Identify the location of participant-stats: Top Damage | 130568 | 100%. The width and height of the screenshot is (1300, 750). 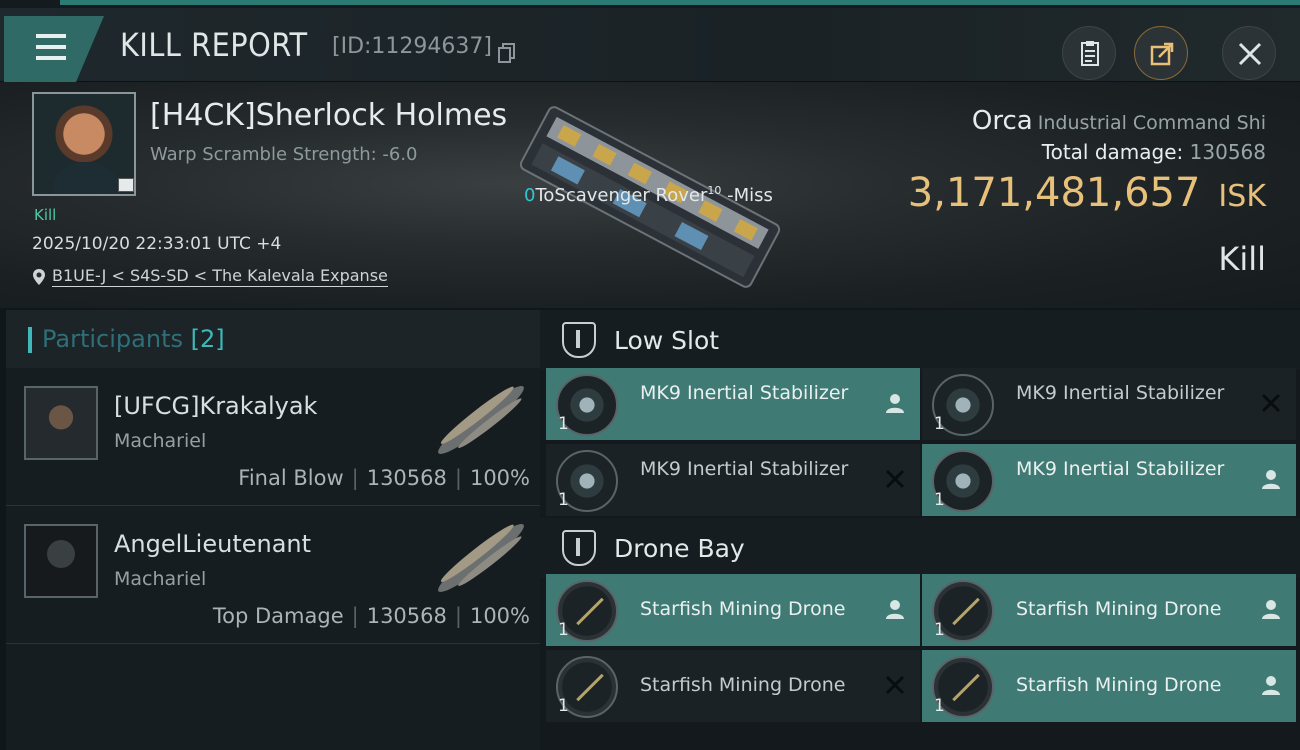
(371, 616).